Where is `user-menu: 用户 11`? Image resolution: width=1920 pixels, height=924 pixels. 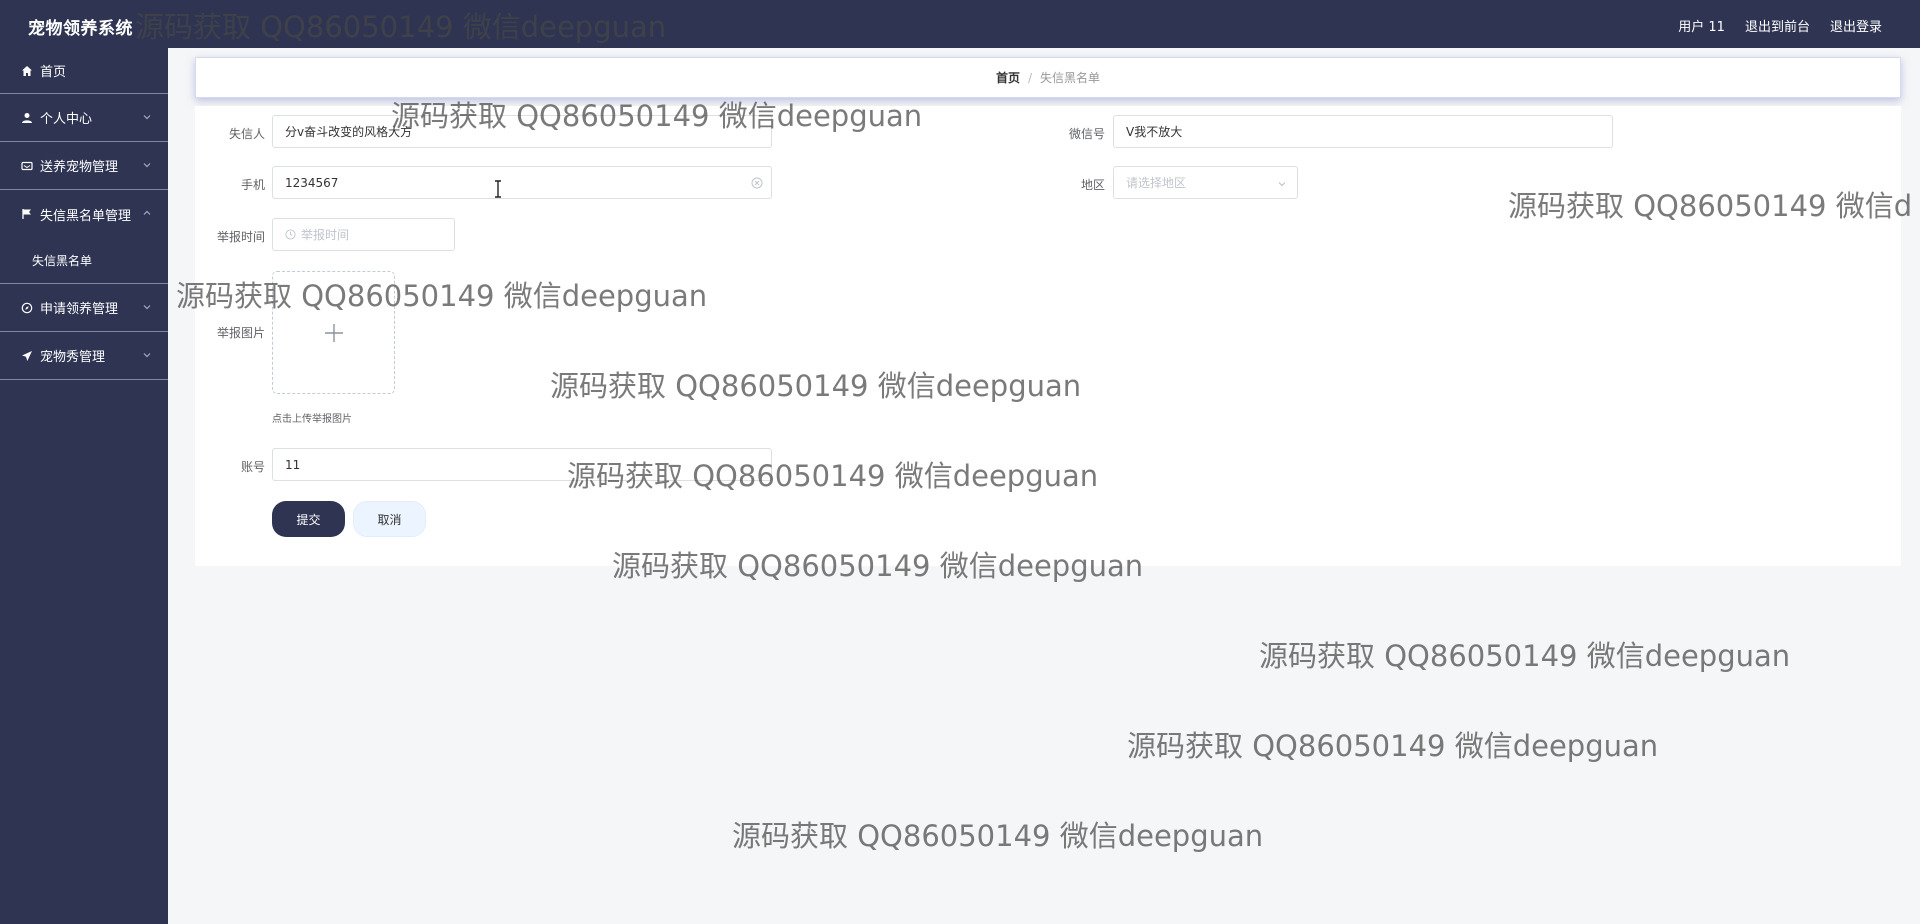
user-menu: 用户 11 is located at coordinates (1701, 25).